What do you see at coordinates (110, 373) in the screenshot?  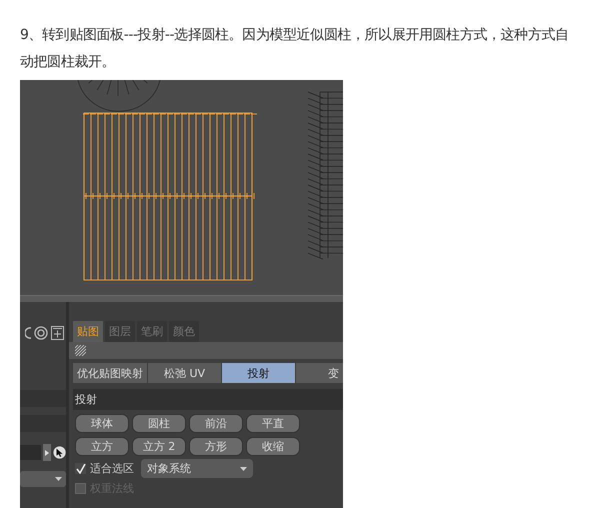 I see `mode-tab: 优化贴图映射` at bounding box center [110, 373].